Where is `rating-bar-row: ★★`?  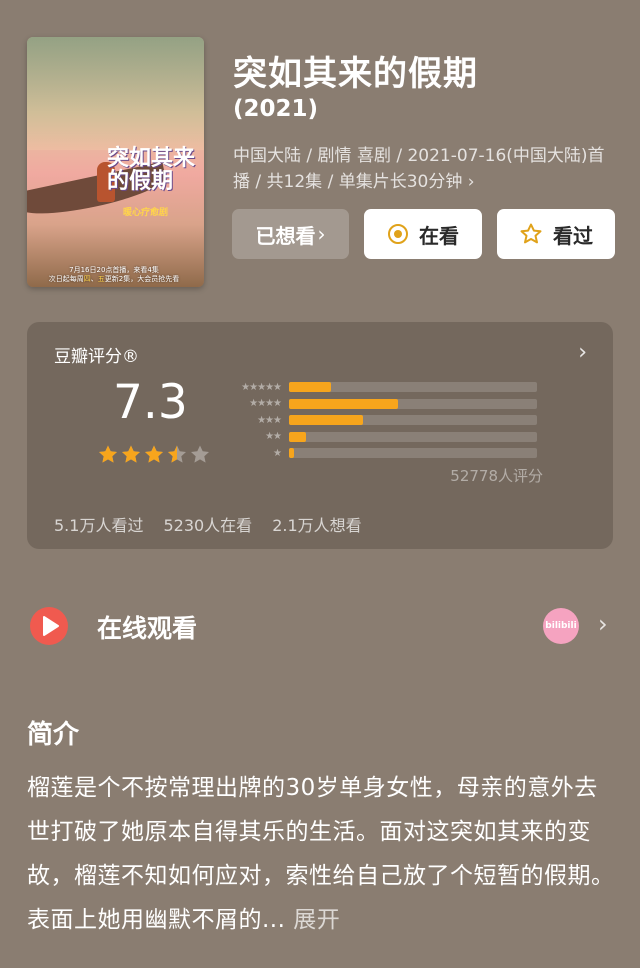
rating-bar-row: ★★ is located at coordinates (380, 437).